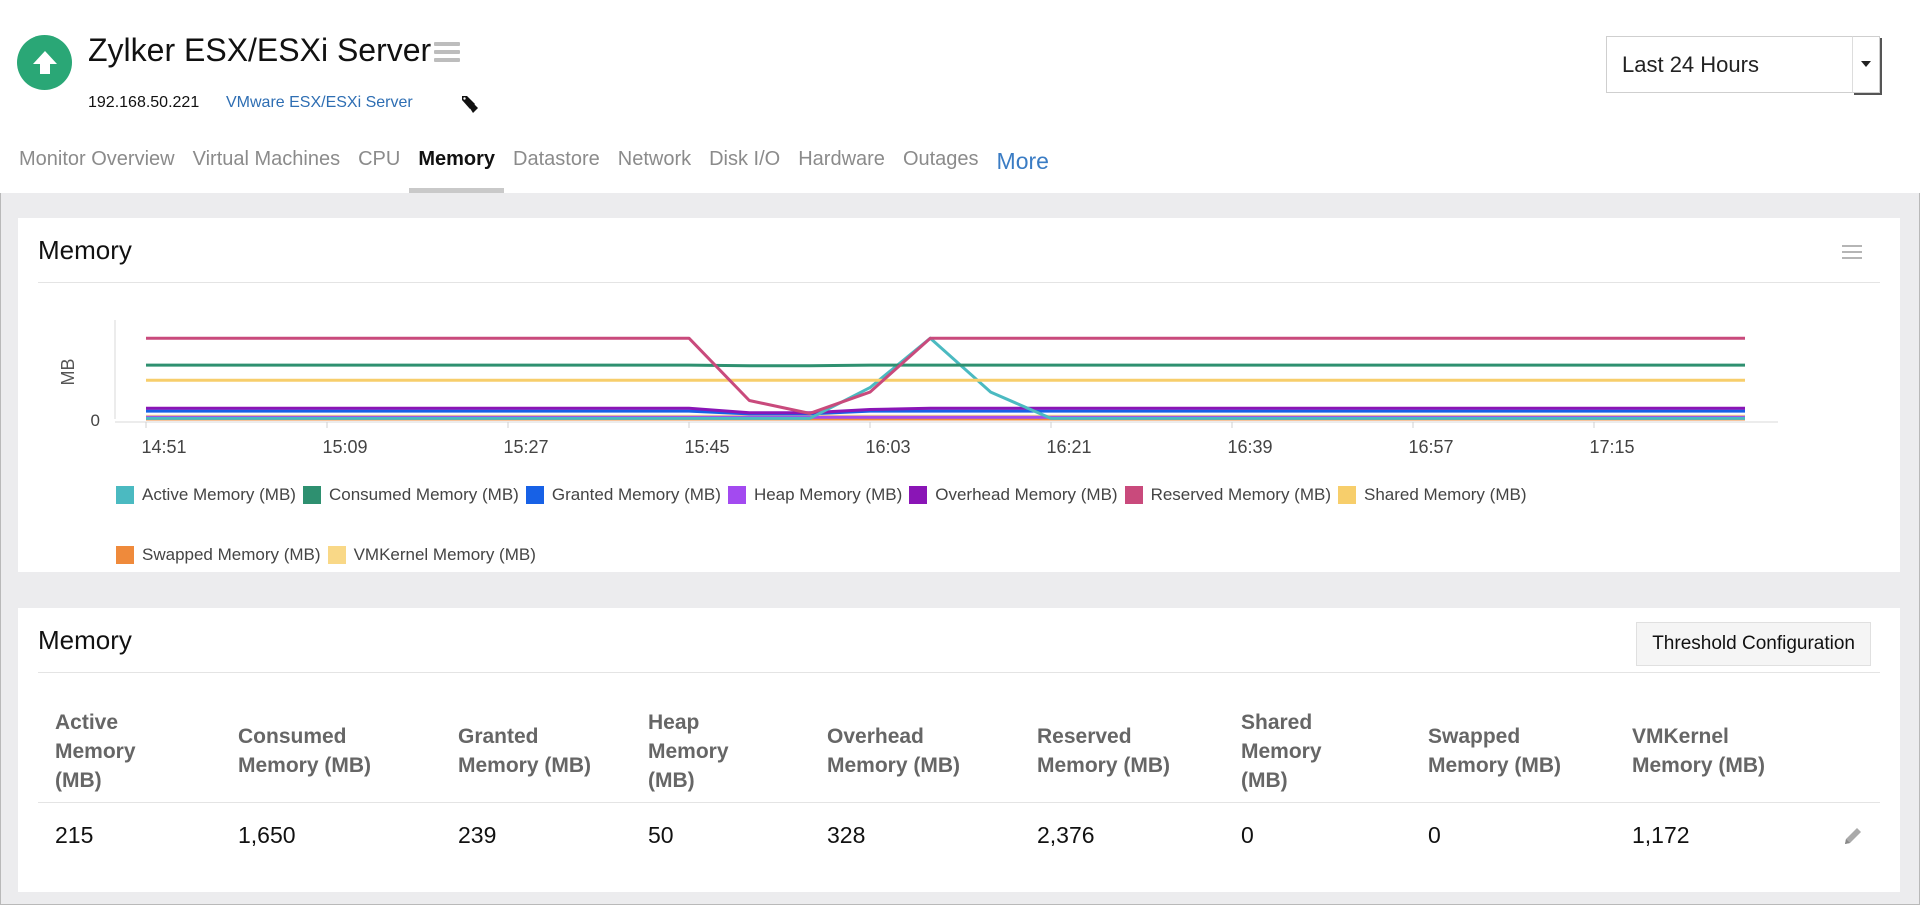 This screenshot has width=1920, height=905. I want to click on series-line-reserved-memory-mb, so click(945, 375).